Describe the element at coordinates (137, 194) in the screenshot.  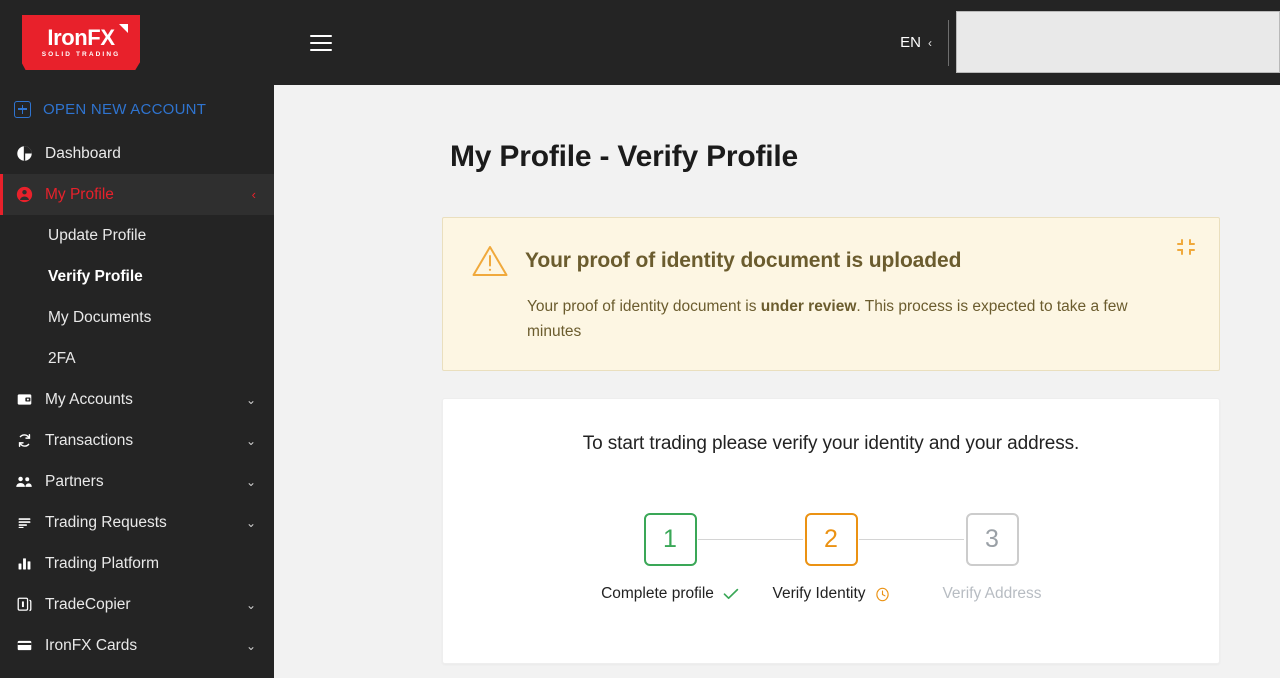
I see `sidebar-item-my-profile: My Profile ‹` at that location.